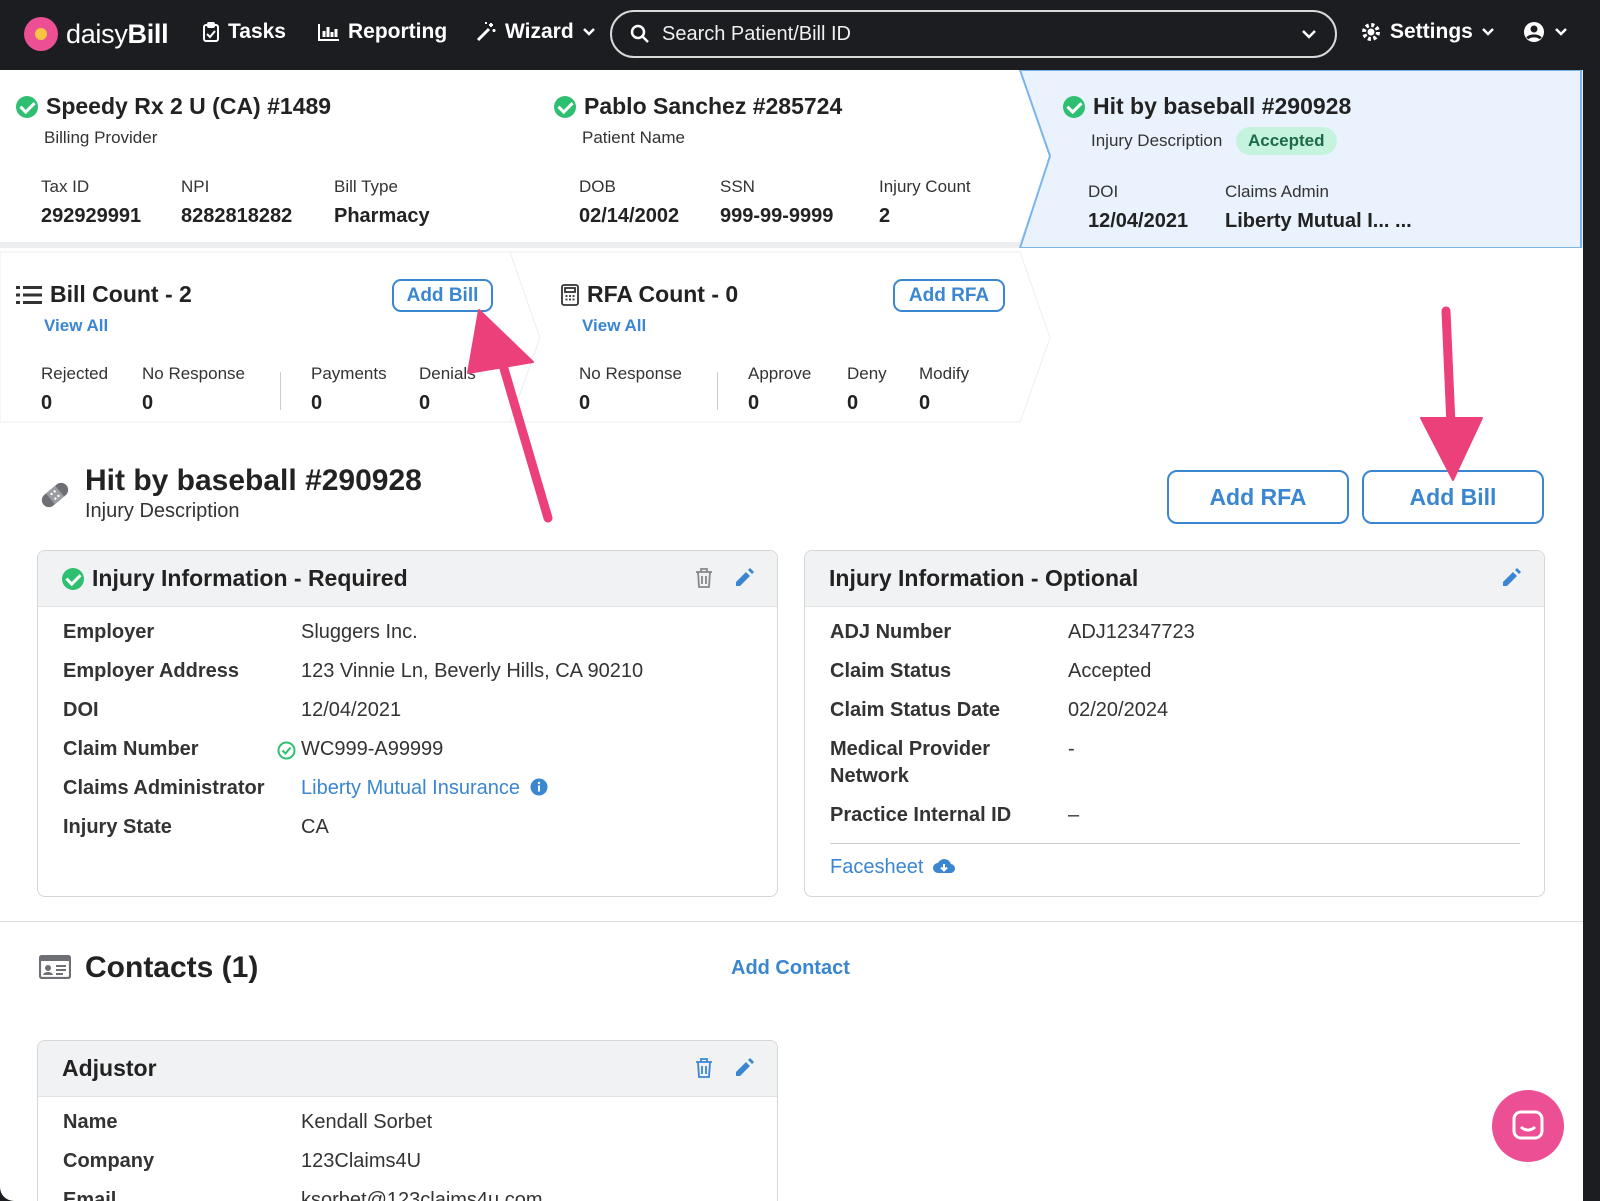 The width and height of the screenshot is (1600, 1201). What do you see at coordinates (510, 416) in the screenshot?
I see `arrow-to-small-add-bill` at bounding box center [510, 416].